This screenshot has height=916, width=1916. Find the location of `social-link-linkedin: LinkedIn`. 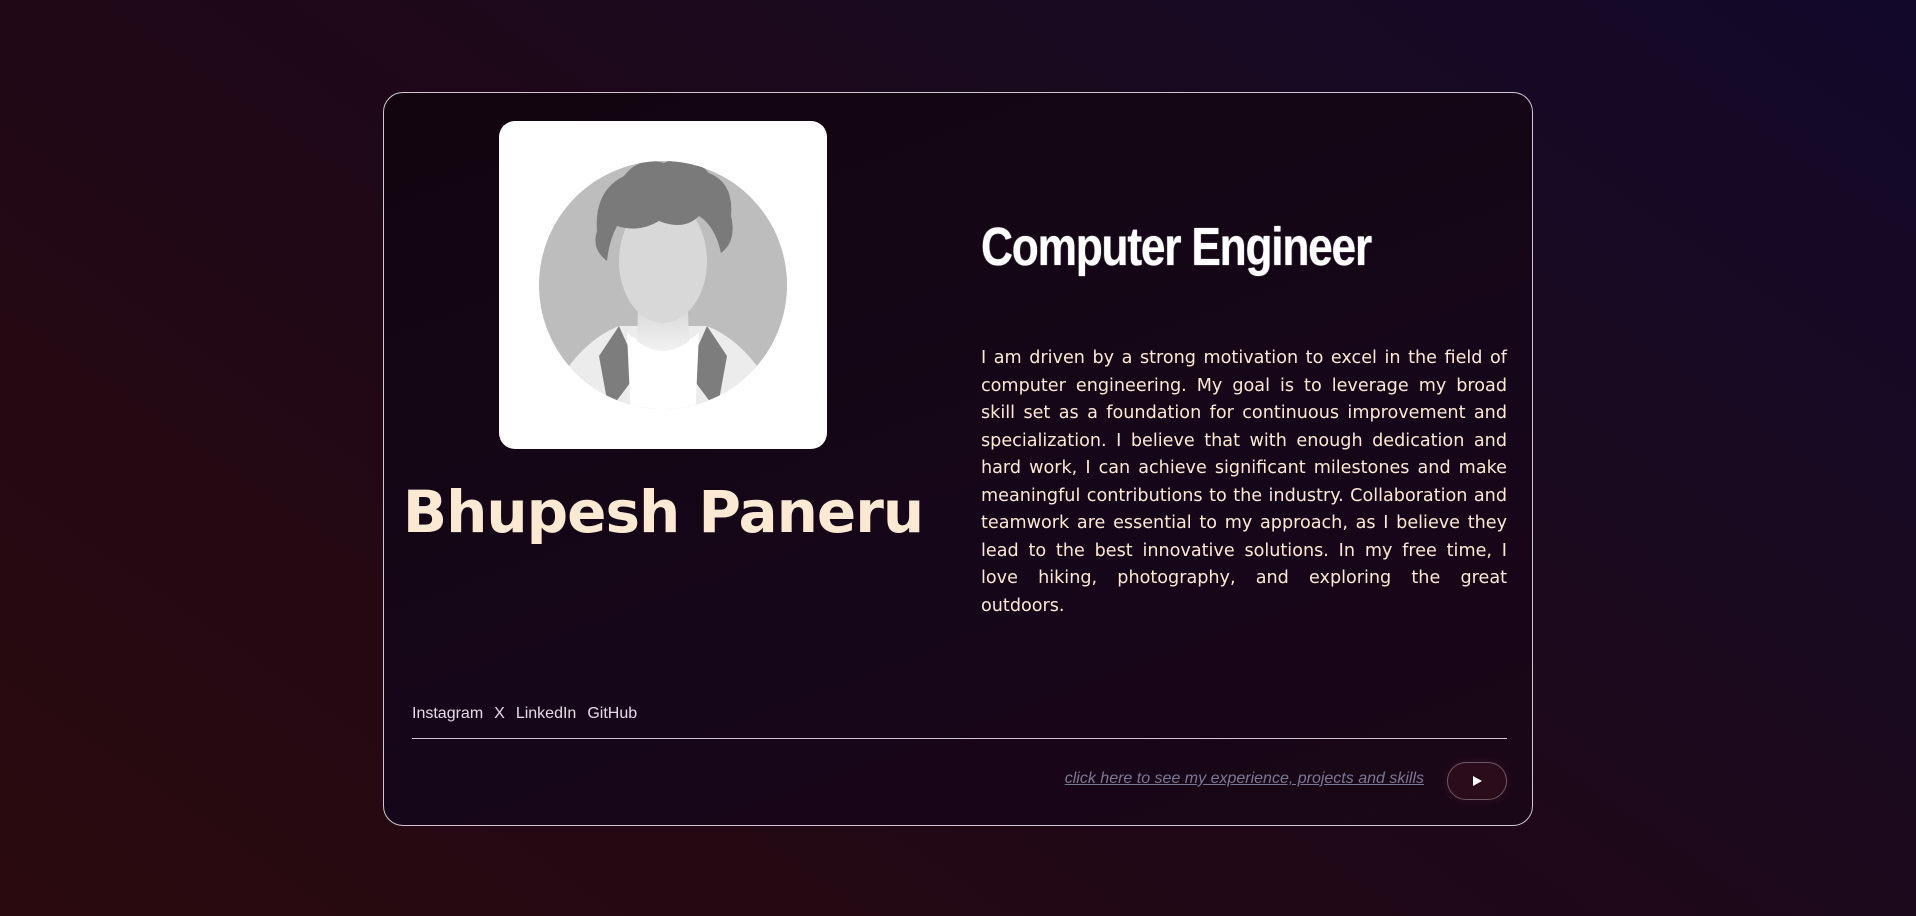

social-link-linkedin: LinkedIn is located at coordinates (546, 714).